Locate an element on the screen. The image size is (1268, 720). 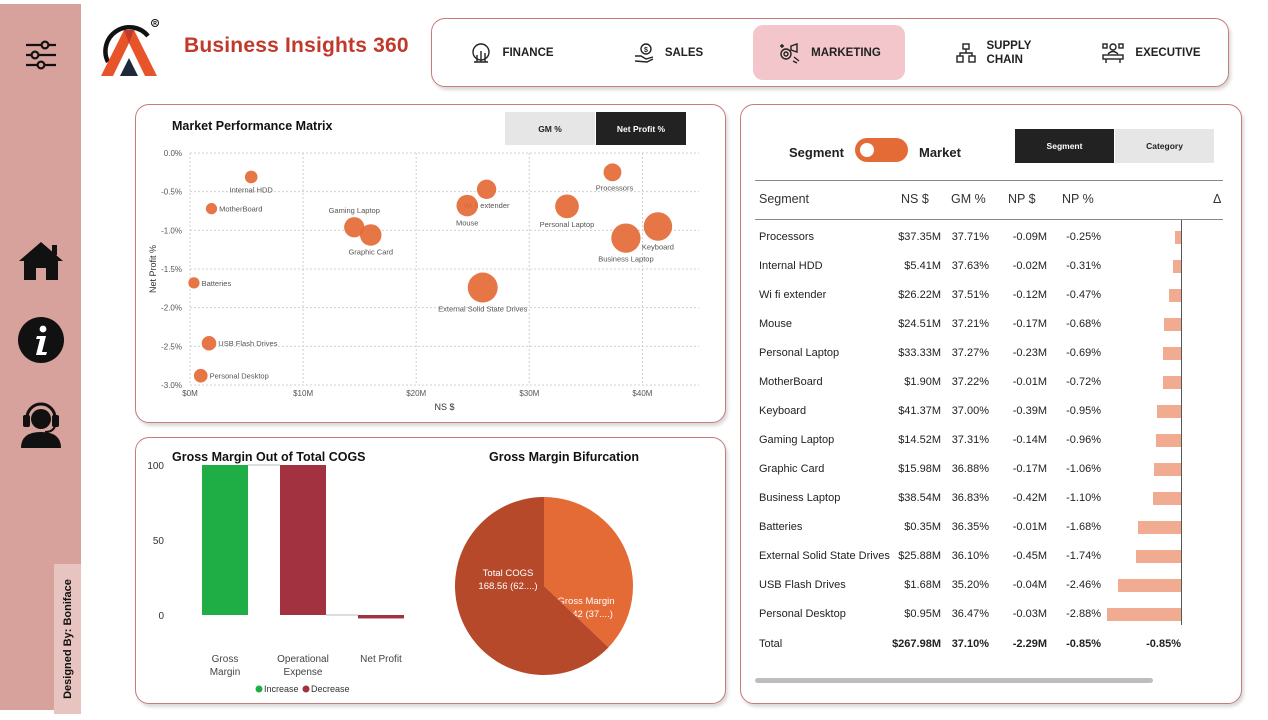
col-np-percent: NP % is located at coordinates (1078, 199).